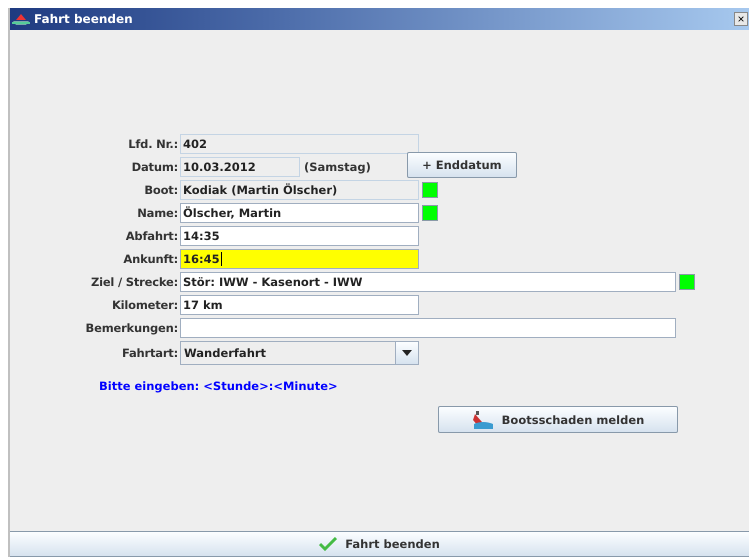  What do you see at coordinates (157, 213) in the screenshot?
I see `field-label: Name:` at bounding box center [157, 213].